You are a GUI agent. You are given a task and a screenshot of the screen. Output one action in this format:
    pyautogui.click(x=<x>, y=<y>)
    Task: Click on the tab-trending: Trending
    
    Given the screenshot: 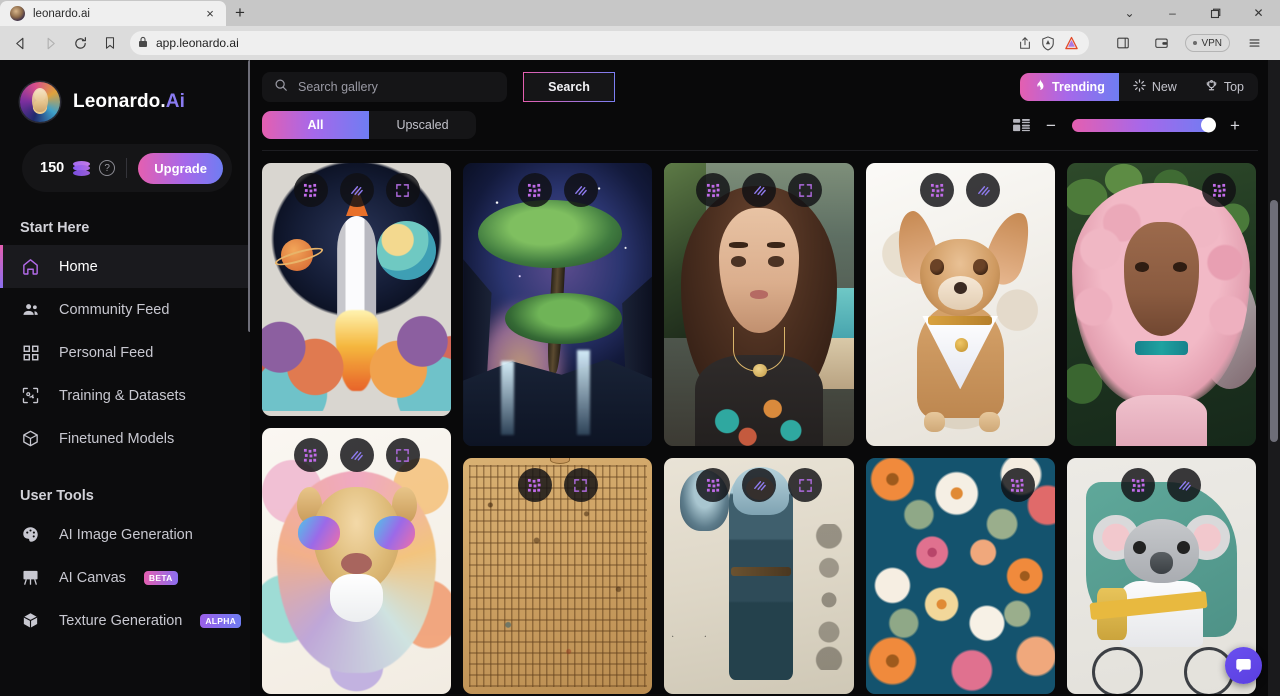 What is the action you would take?
    pyautogui.click(x=1069, y=87)
    